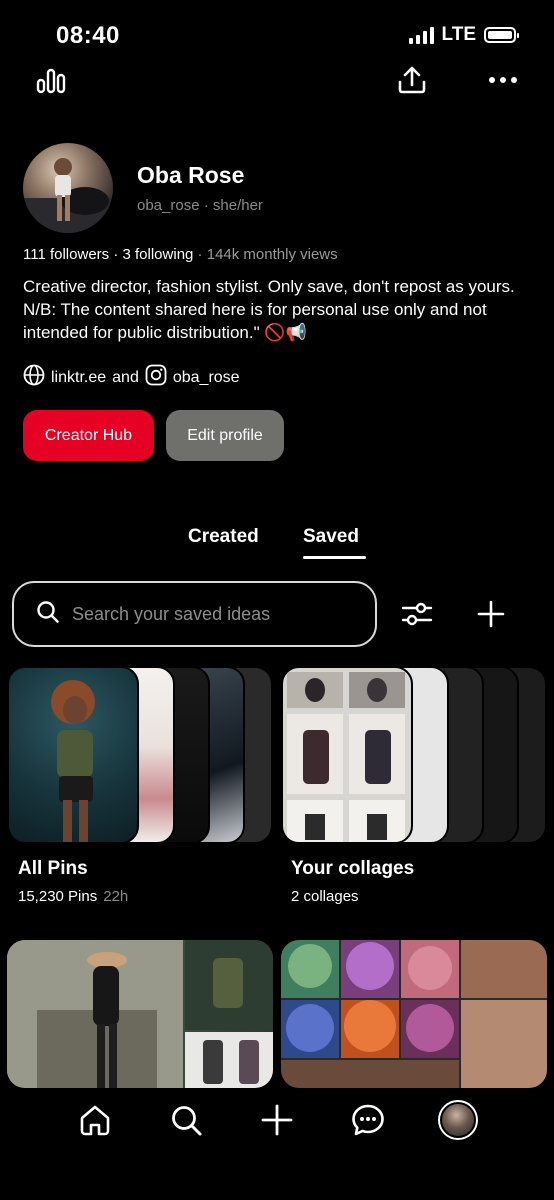 Image resolution: width=554 pixels, height=1200 pixels. I want to click on plus-icon, so click(491, 614).